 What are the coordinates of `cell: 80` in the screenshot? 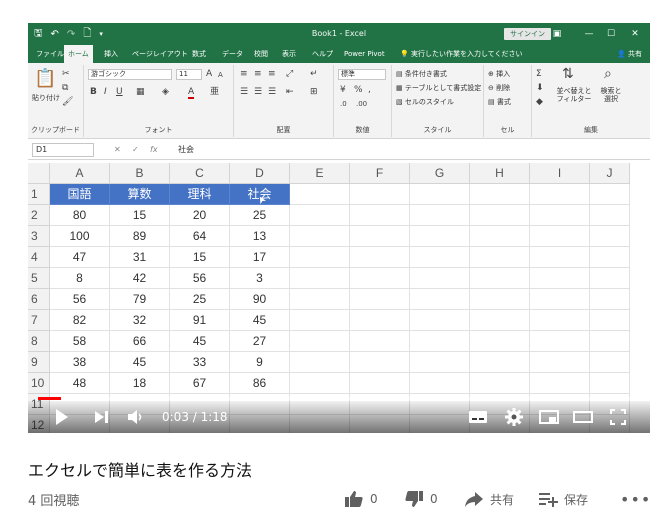 It's located at (80, 215).